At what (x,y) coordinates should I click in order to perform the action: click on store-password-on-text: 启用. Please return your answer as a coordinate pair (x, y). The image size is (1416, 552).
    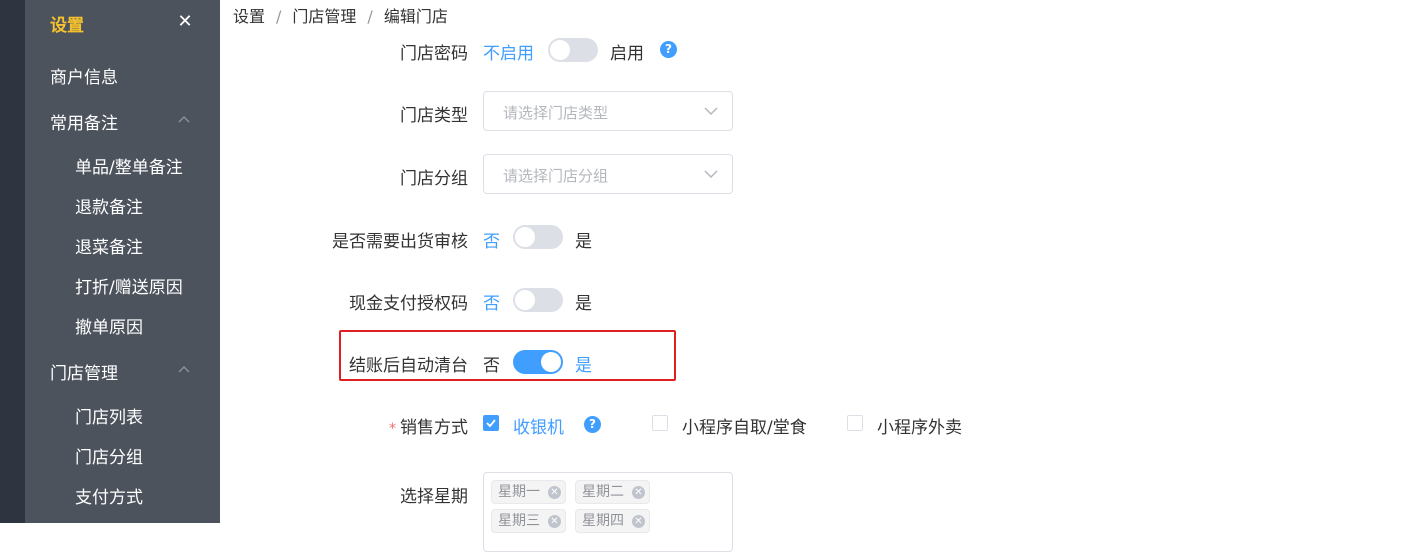
    Looking at the image, I should click on (627, 54).